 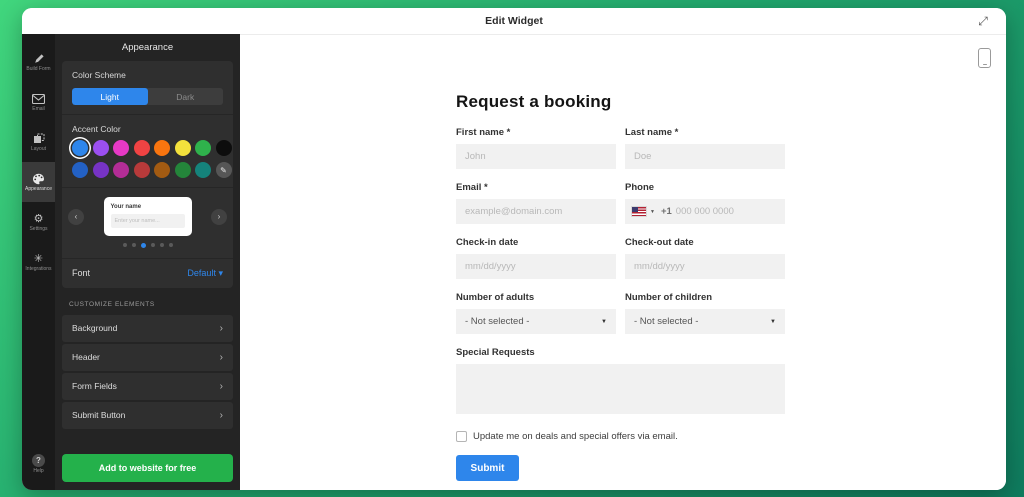 What do you see at coordinates (984, 58) in the screenshot?
I see `mobile-view-icon` at bounding box center [984, 58].